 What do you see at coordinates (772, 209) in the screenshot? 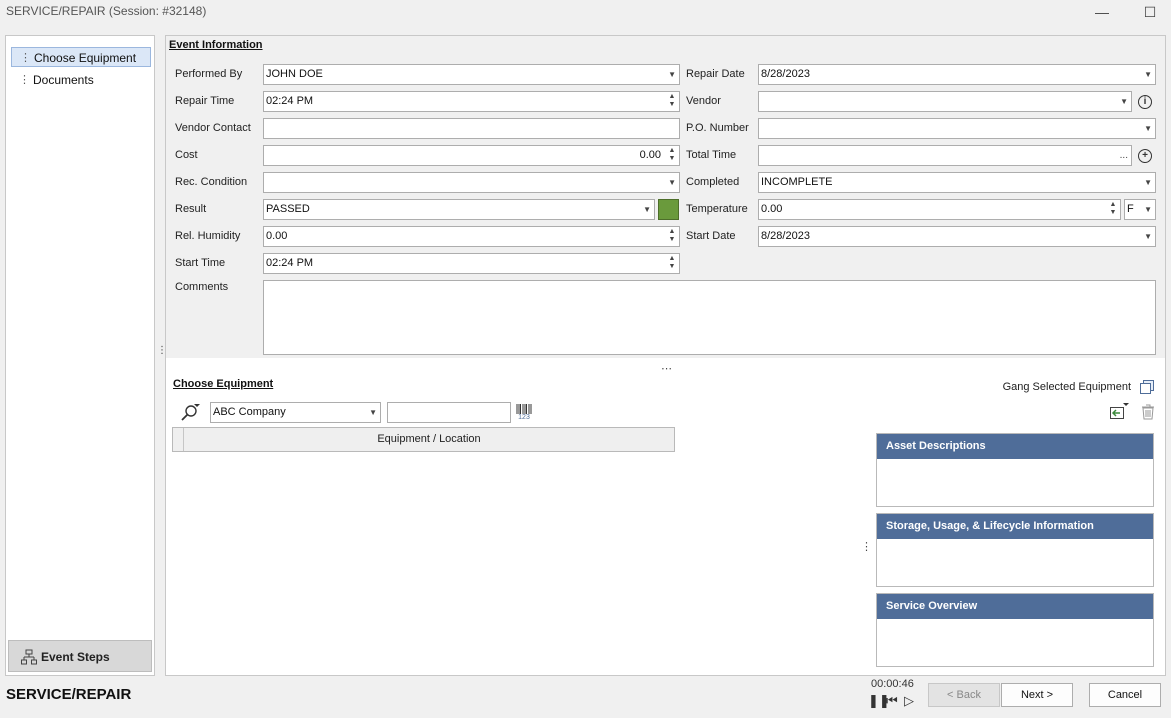
I see `temperature-value: 0.00` at bounding box center [772, 209].